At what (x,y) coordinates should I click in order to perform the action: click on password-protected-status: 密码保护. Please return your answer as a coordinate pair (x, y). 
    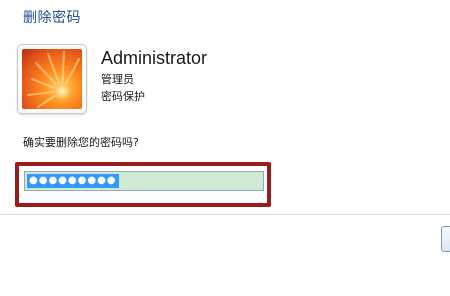
    Looking at the image, I should click on (123, 96).